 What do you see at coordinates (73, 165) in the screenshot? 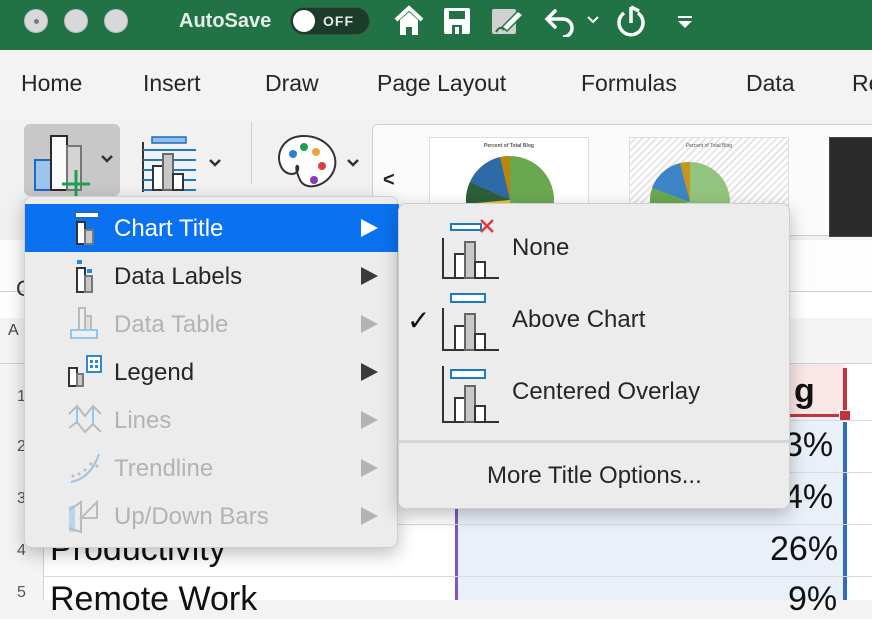
I see `add-chart-element-icon` at bounding box center [73, 165].